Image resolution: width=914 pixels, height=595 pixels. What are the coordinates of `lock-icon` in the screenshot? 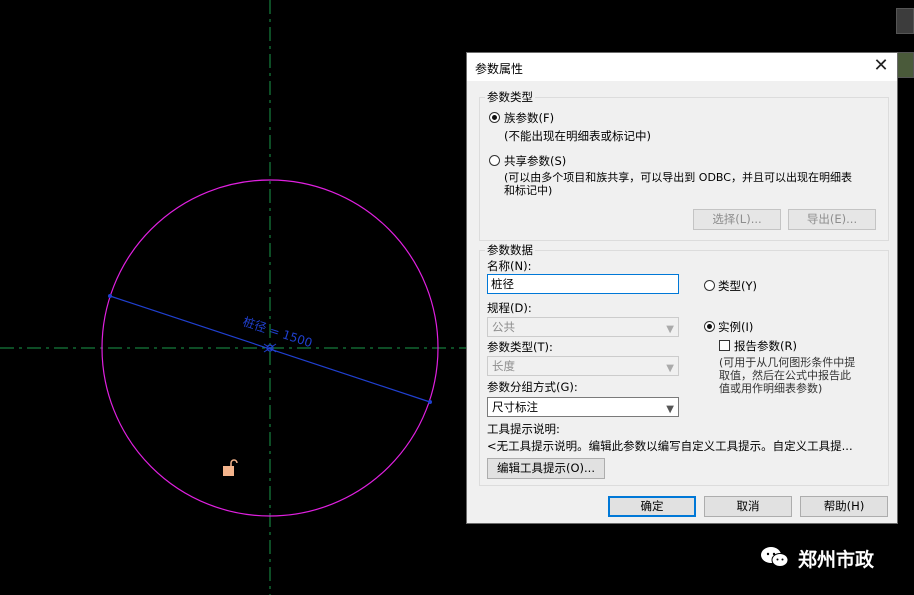 It's located at (230, 467).